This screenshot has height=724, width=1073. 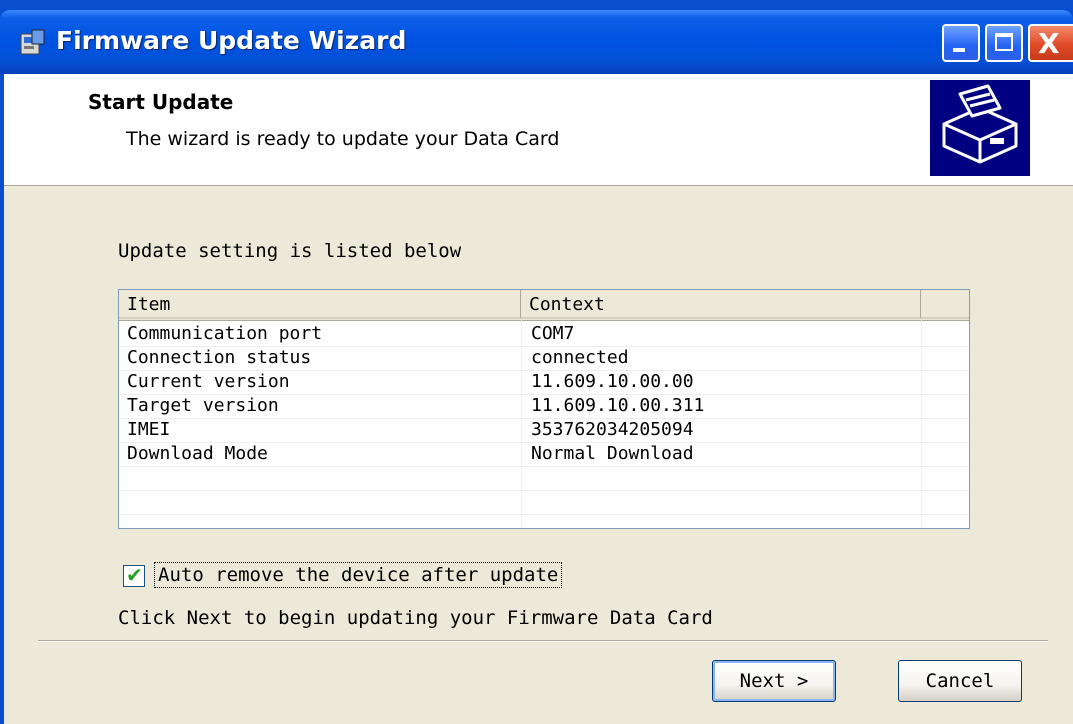 What do you see at coordinates (231, 40) in the screenshot?
I see `window-title: Firmware Update Wizard` at bounding box center [231, 40].